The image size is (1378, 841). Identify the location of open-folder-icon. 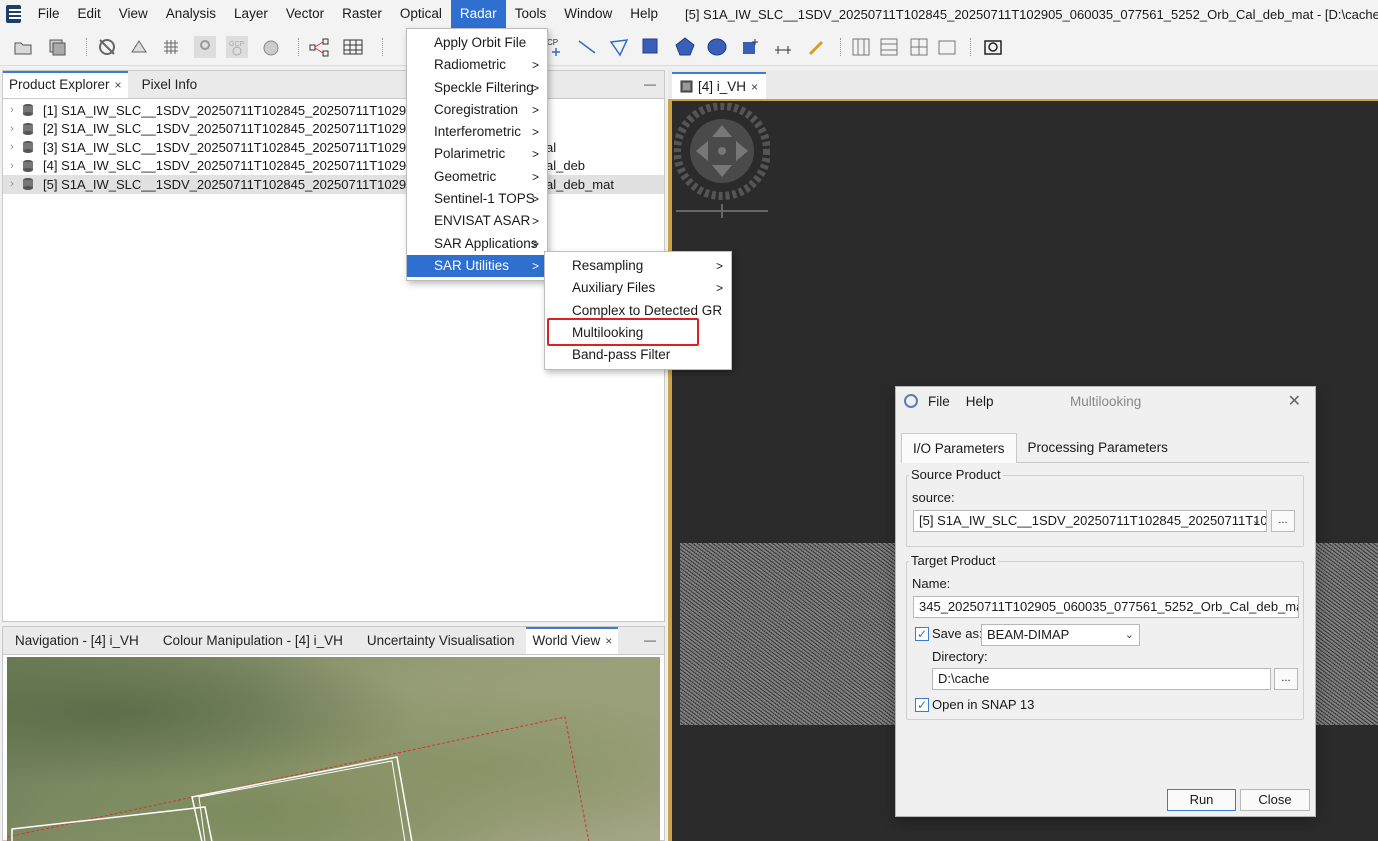
(23, 47).